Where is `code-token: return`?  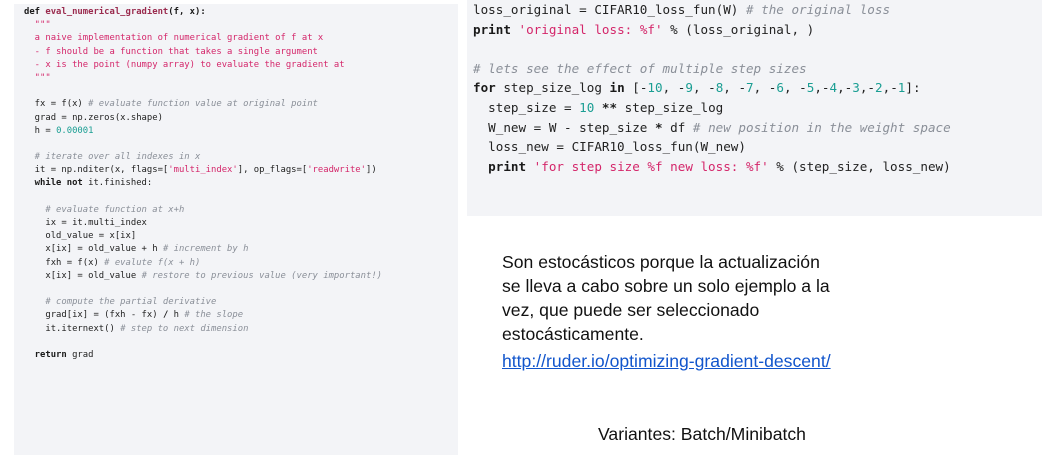 code-token: return is located at coordinates (48, 354).